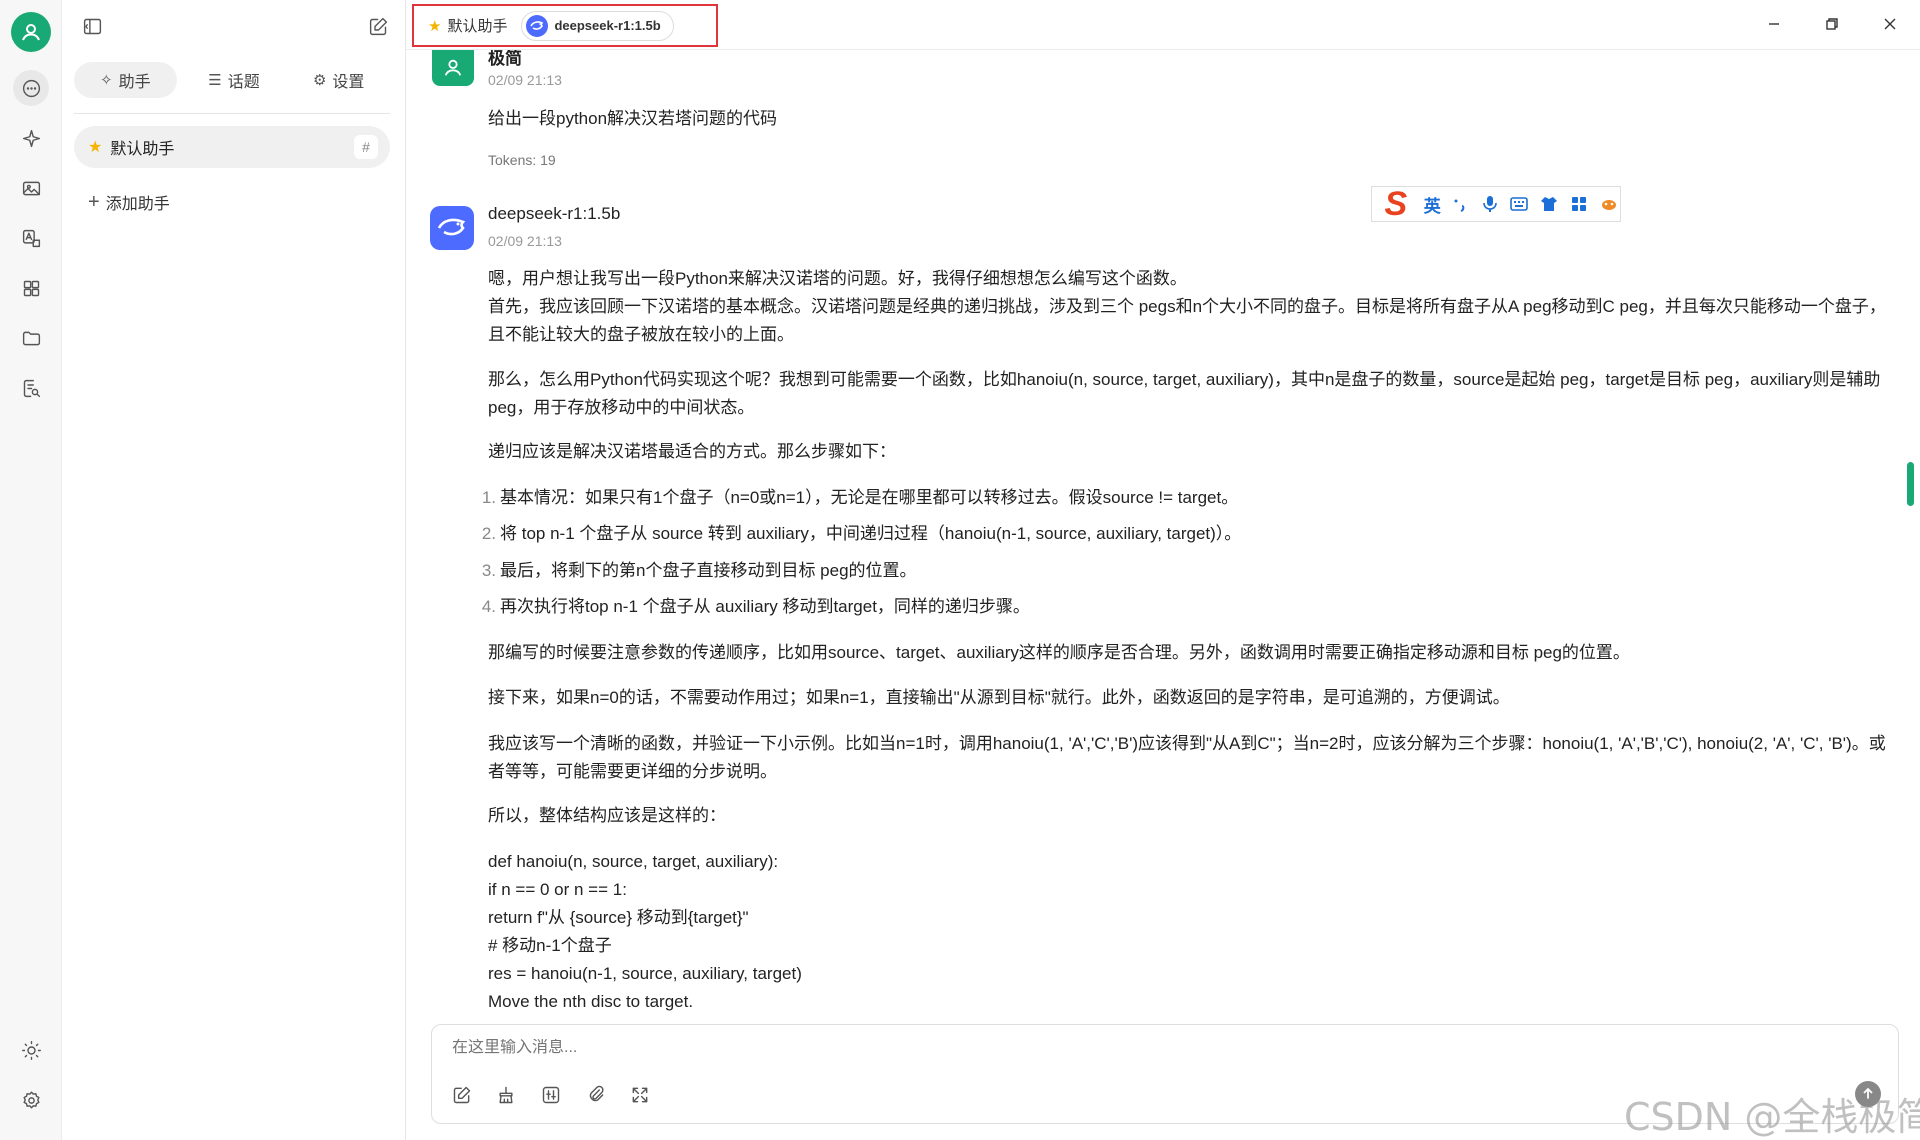 The height and width of the screenshot is (1140, 1920). I want to click on tab-topics-label: 话题, so click(243, 82).